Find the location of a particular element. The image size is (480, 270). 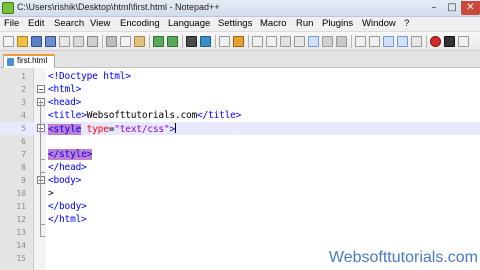

indent-guide-icon is located at coordinates (313, 41).